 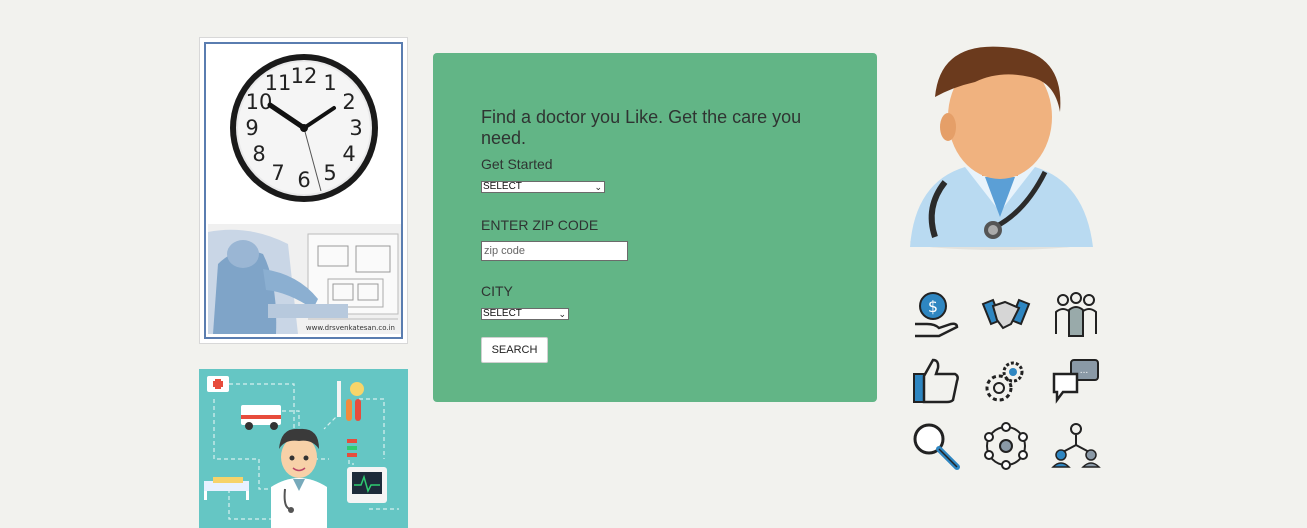 I want to click on clock-numeral: 4, so click(x=348, y=154).